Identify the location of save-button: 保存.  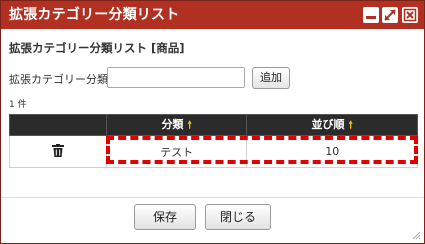
(165, 217).